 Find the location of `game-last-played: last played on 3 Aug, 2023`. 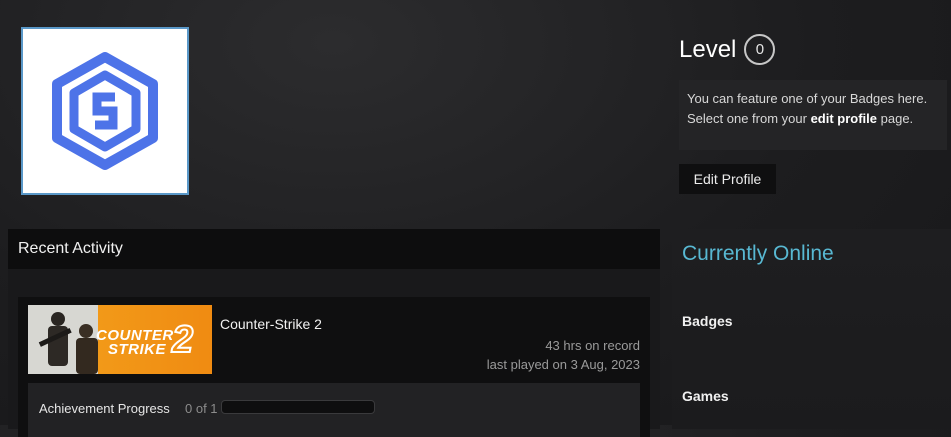

game-last-played: last played on 3 Aug, 2023 is located at coordinates (563, 364).